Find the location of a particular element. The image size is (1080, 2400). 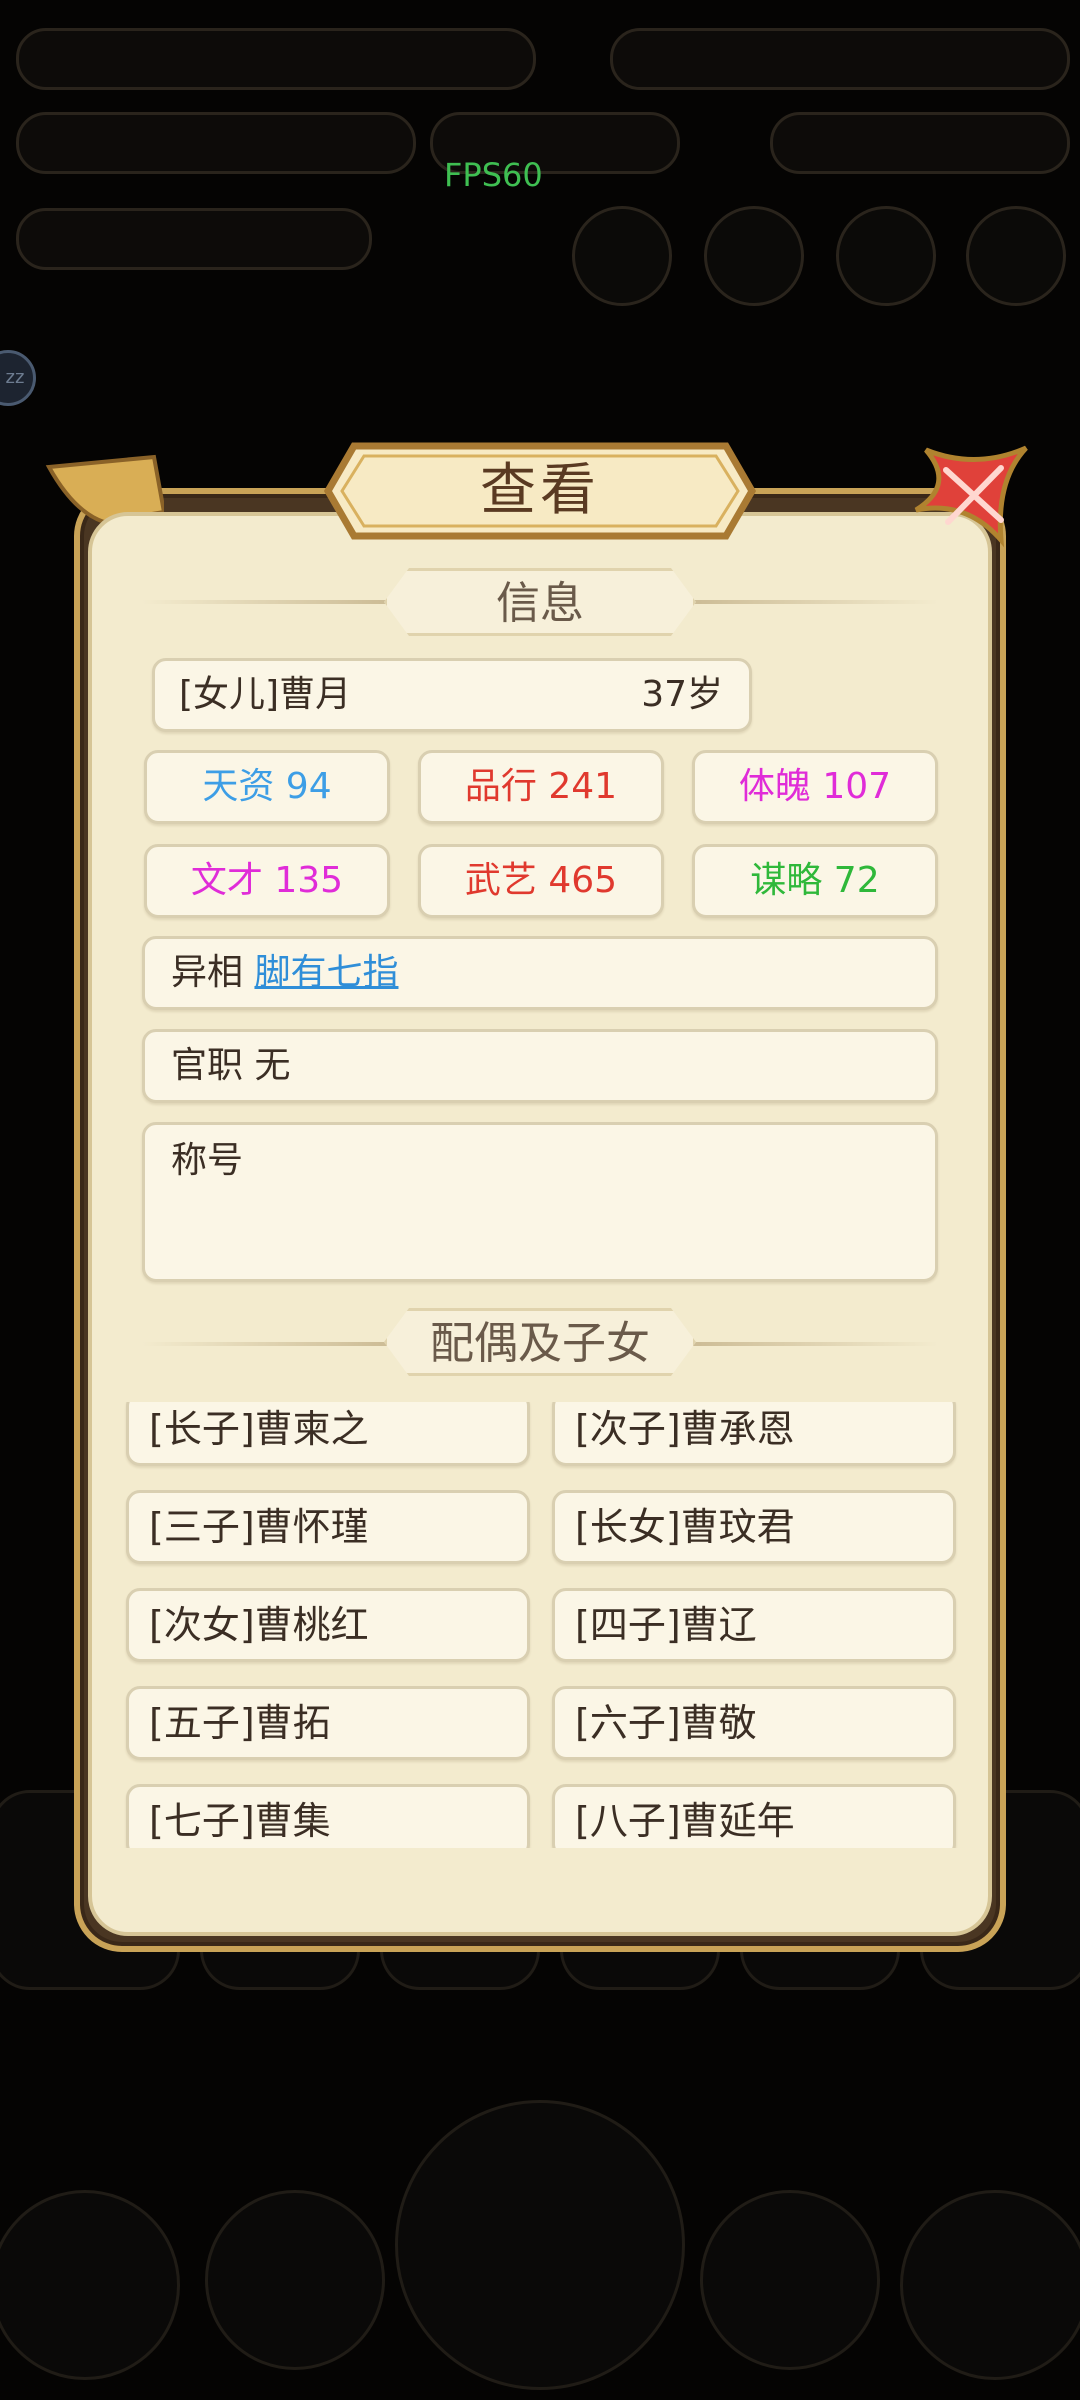

child-item: [八子]曹延年 is located at coordinates (754, 1816).